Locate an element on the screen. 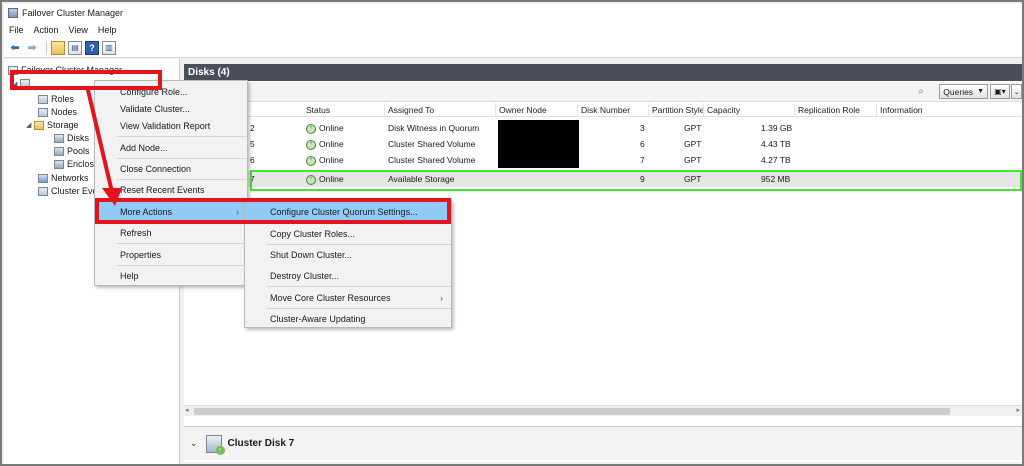 Image resolution: width=1024 pixels, height=466 pixels. tree-item-cluster-events: Cluster Eve is located at coordinates (68, 191).